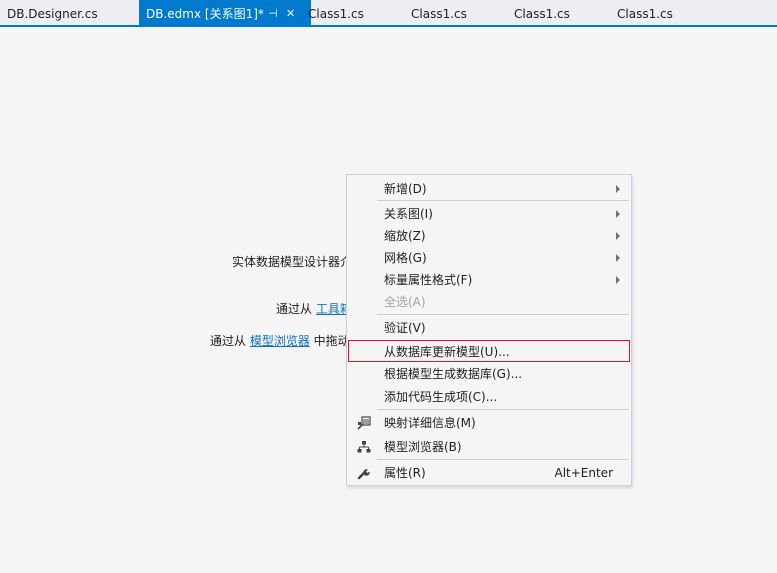 This screenshot has width=777, height=573. I want to click on toolbox-hint: 通过从 工具箱, so click(314, 308).